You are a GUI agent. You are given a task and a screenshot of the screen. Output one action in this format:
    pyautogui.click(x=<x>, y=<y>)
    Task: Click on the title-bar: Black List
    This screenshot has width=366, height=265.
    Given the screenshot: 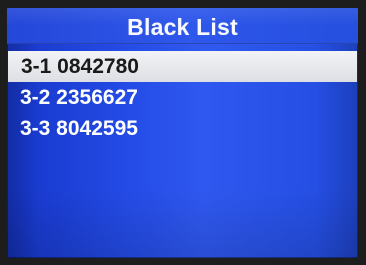 What is the action you would take?
    pyautogui.click(x=182, y=26)
    